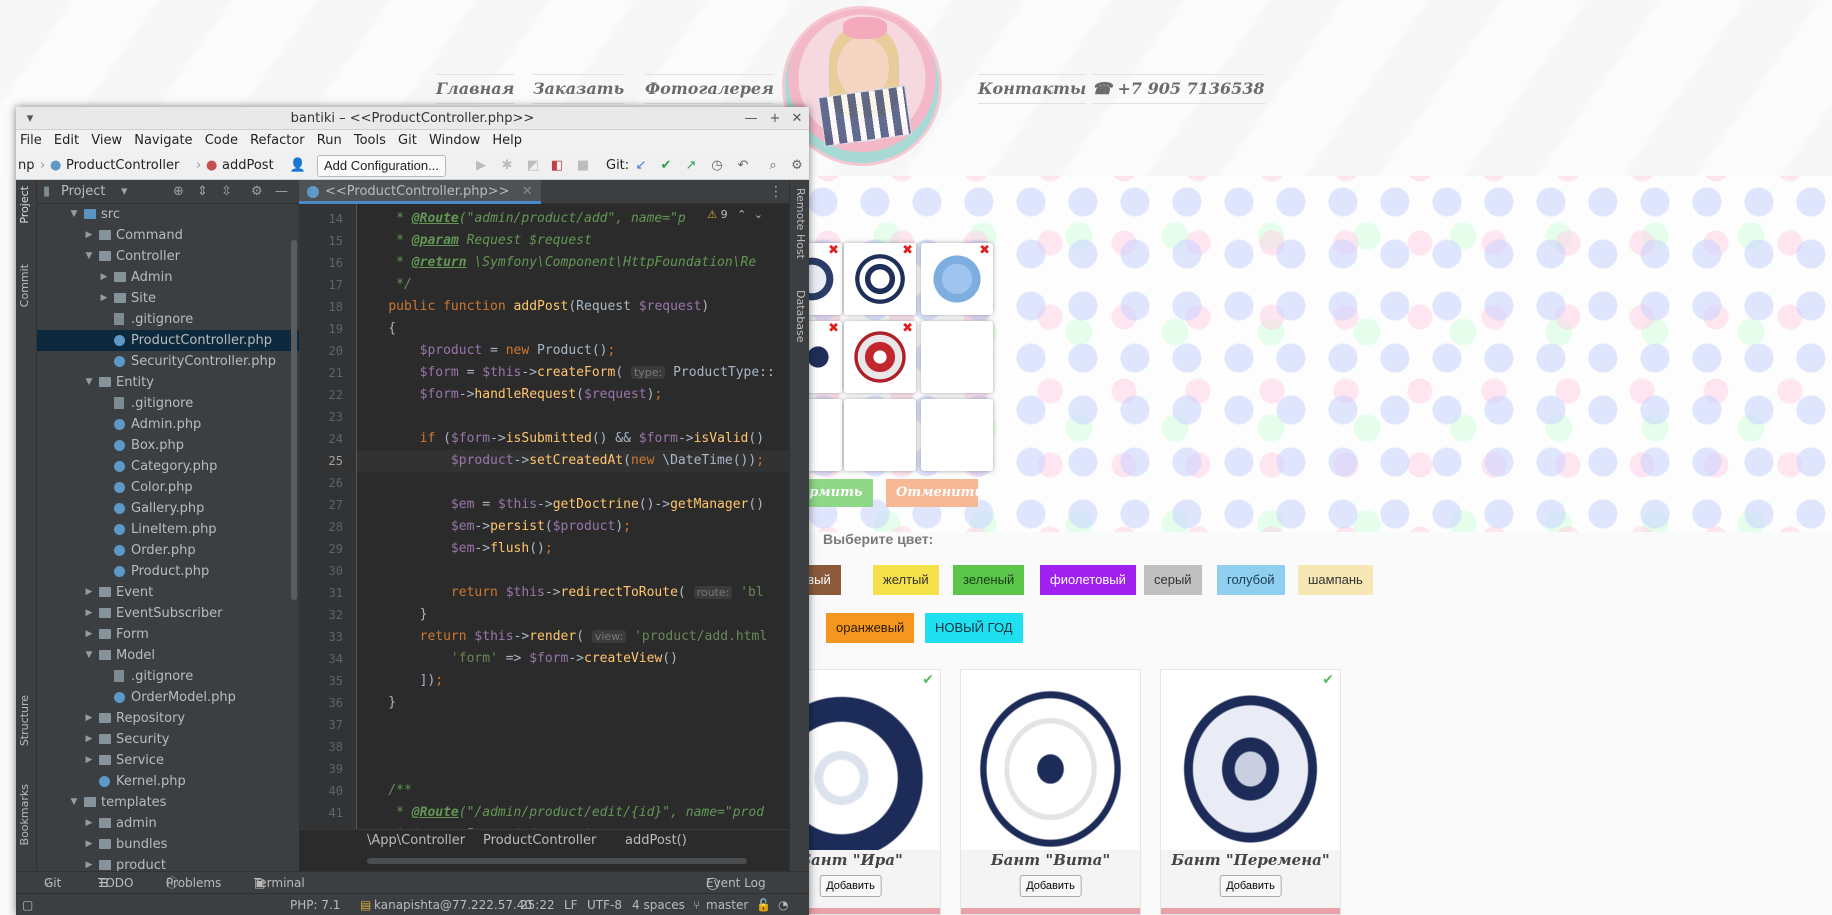  Describe the element at coordinates (168, 361) in the screenshot. I see `tree-item: SecurityController.php` at that location.